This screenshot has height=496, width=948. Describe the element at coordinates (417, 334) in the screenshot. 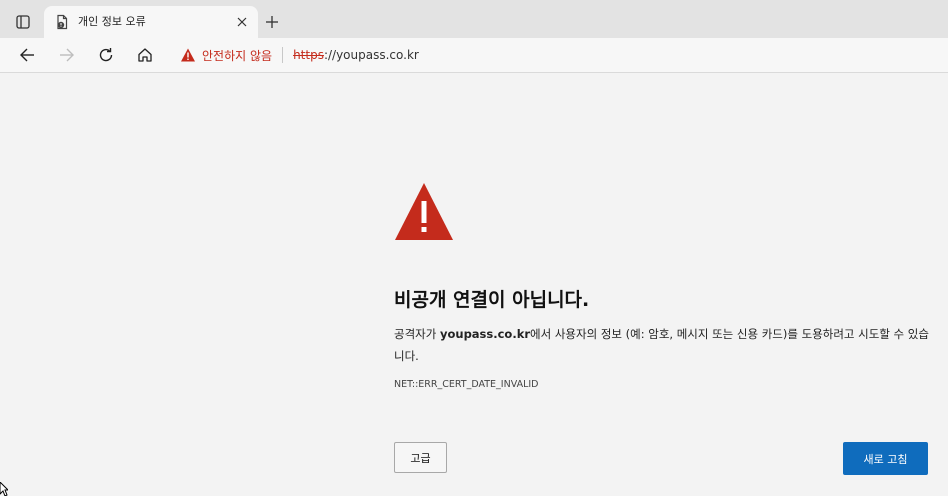

I see `description-prefix: 공격자가` at that location.